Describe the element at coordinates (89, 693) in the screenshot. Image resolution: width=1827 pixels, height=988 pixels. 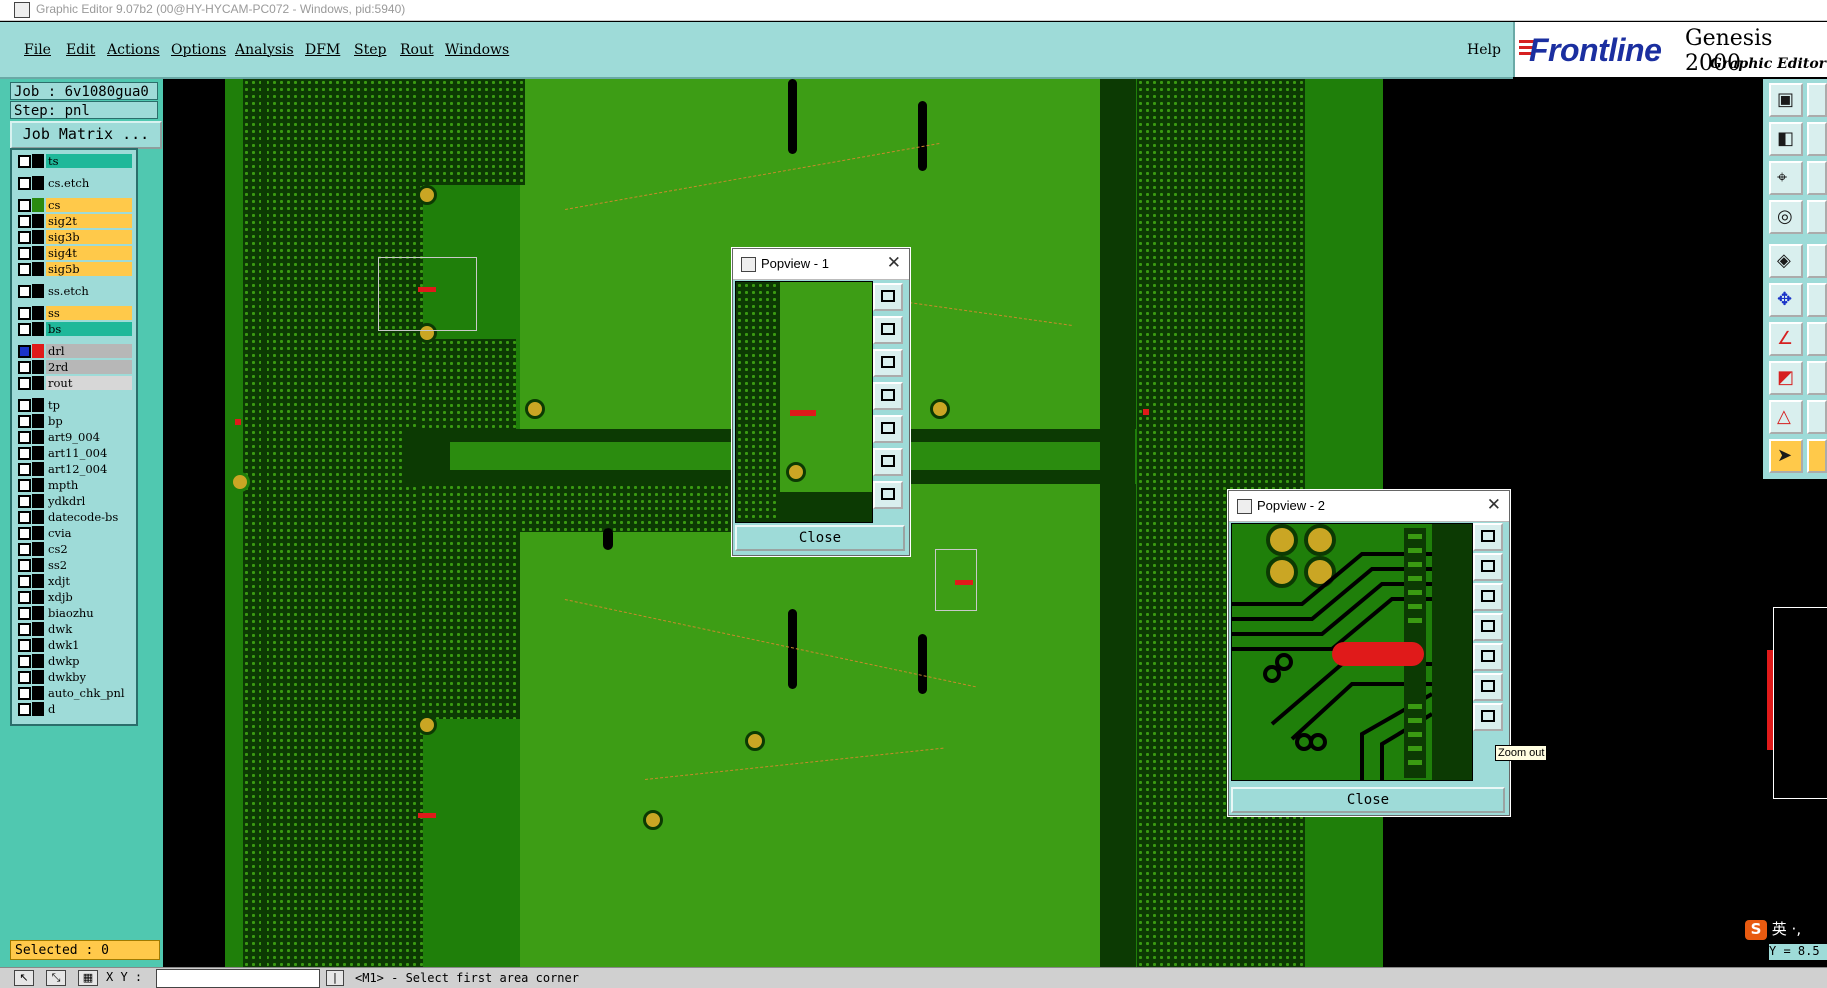
I see `layer-name: auto_chk_pnl` at that location.